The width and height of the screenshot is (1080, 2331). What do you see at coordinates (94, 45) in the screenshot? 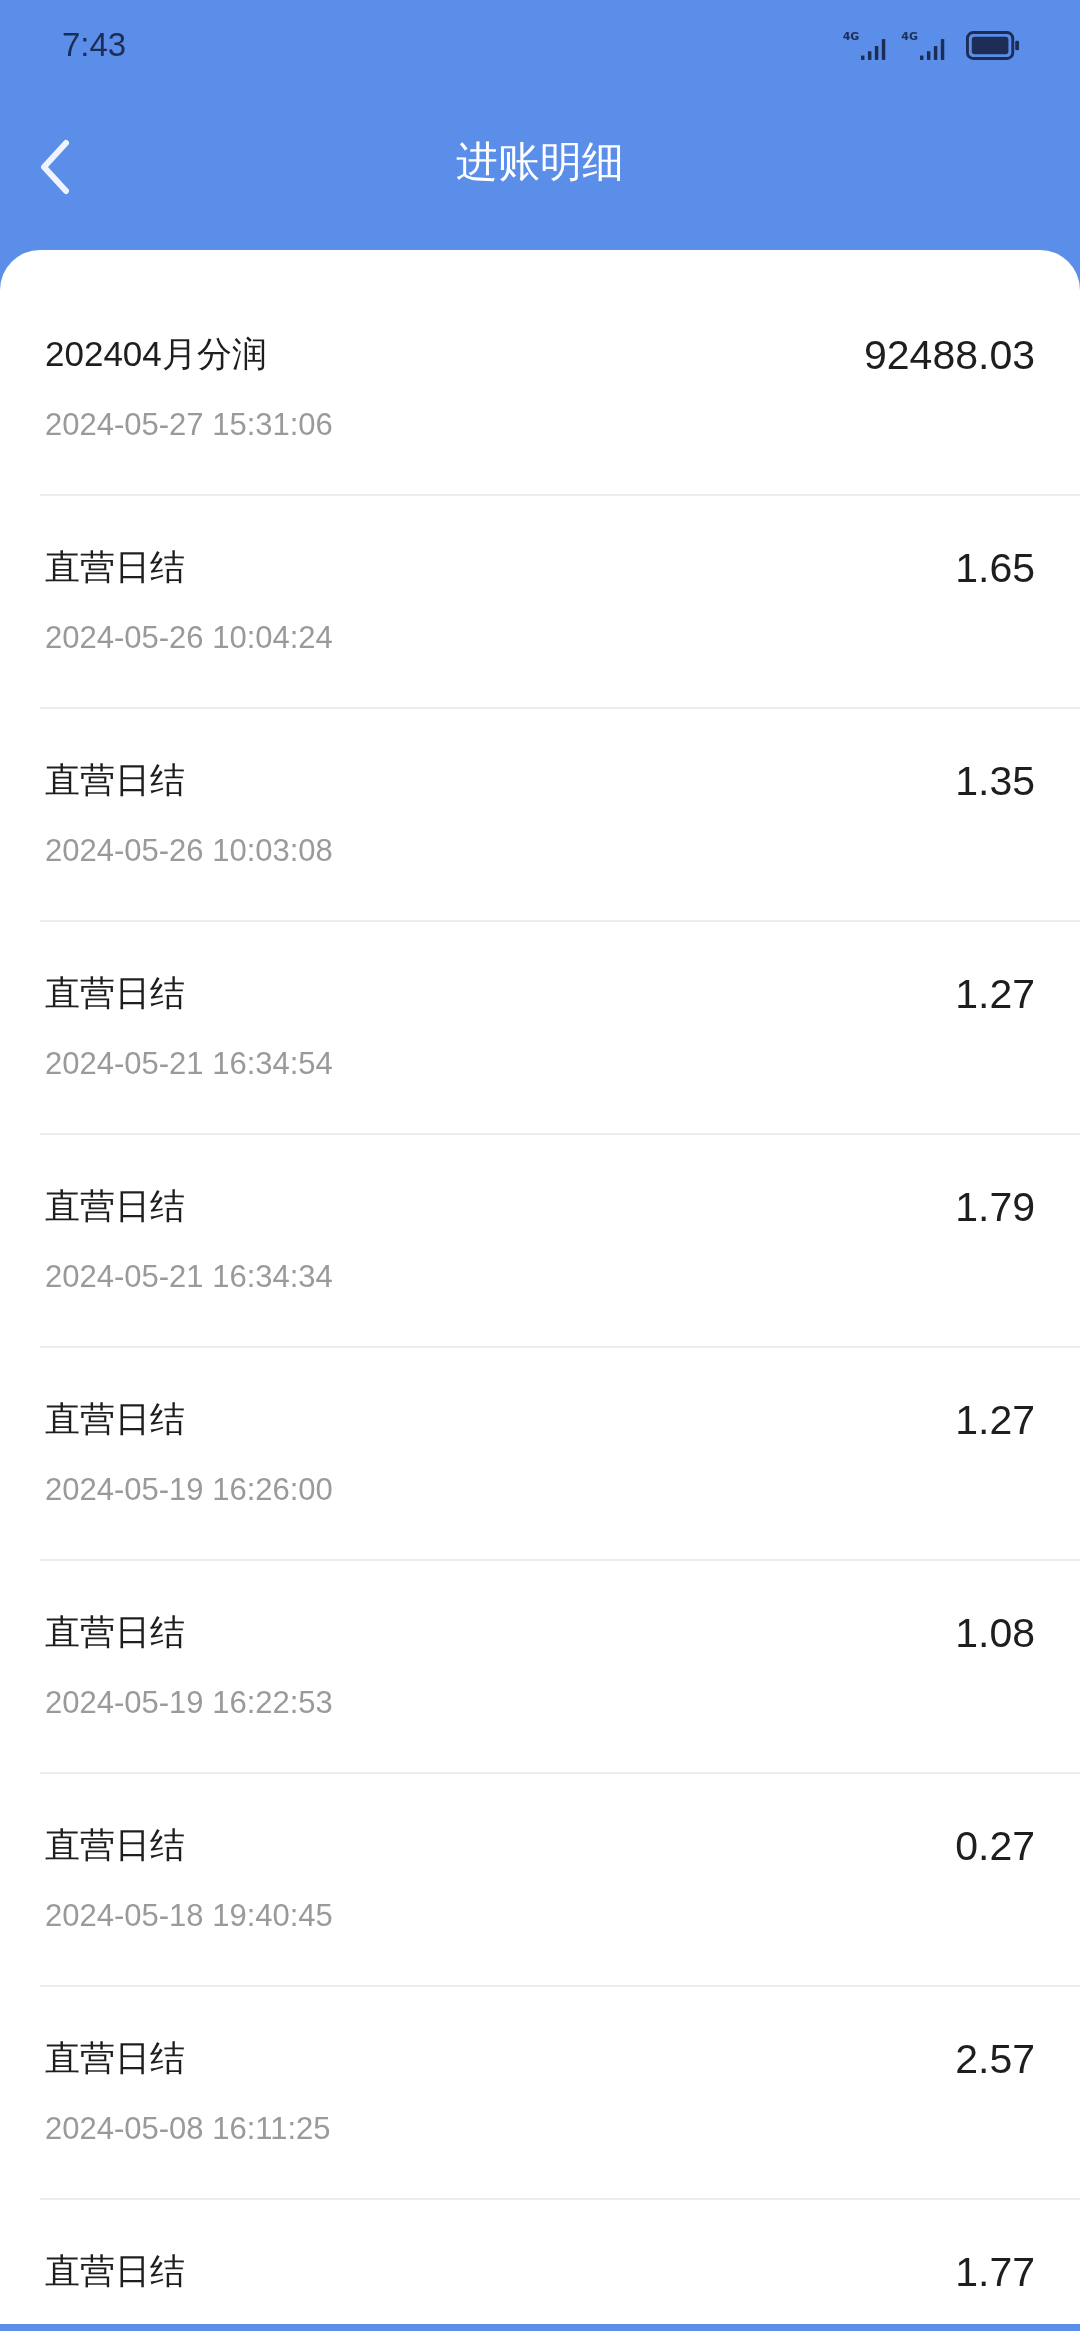
I see `clock-time: 7:43` at bounding box center [94, 45].